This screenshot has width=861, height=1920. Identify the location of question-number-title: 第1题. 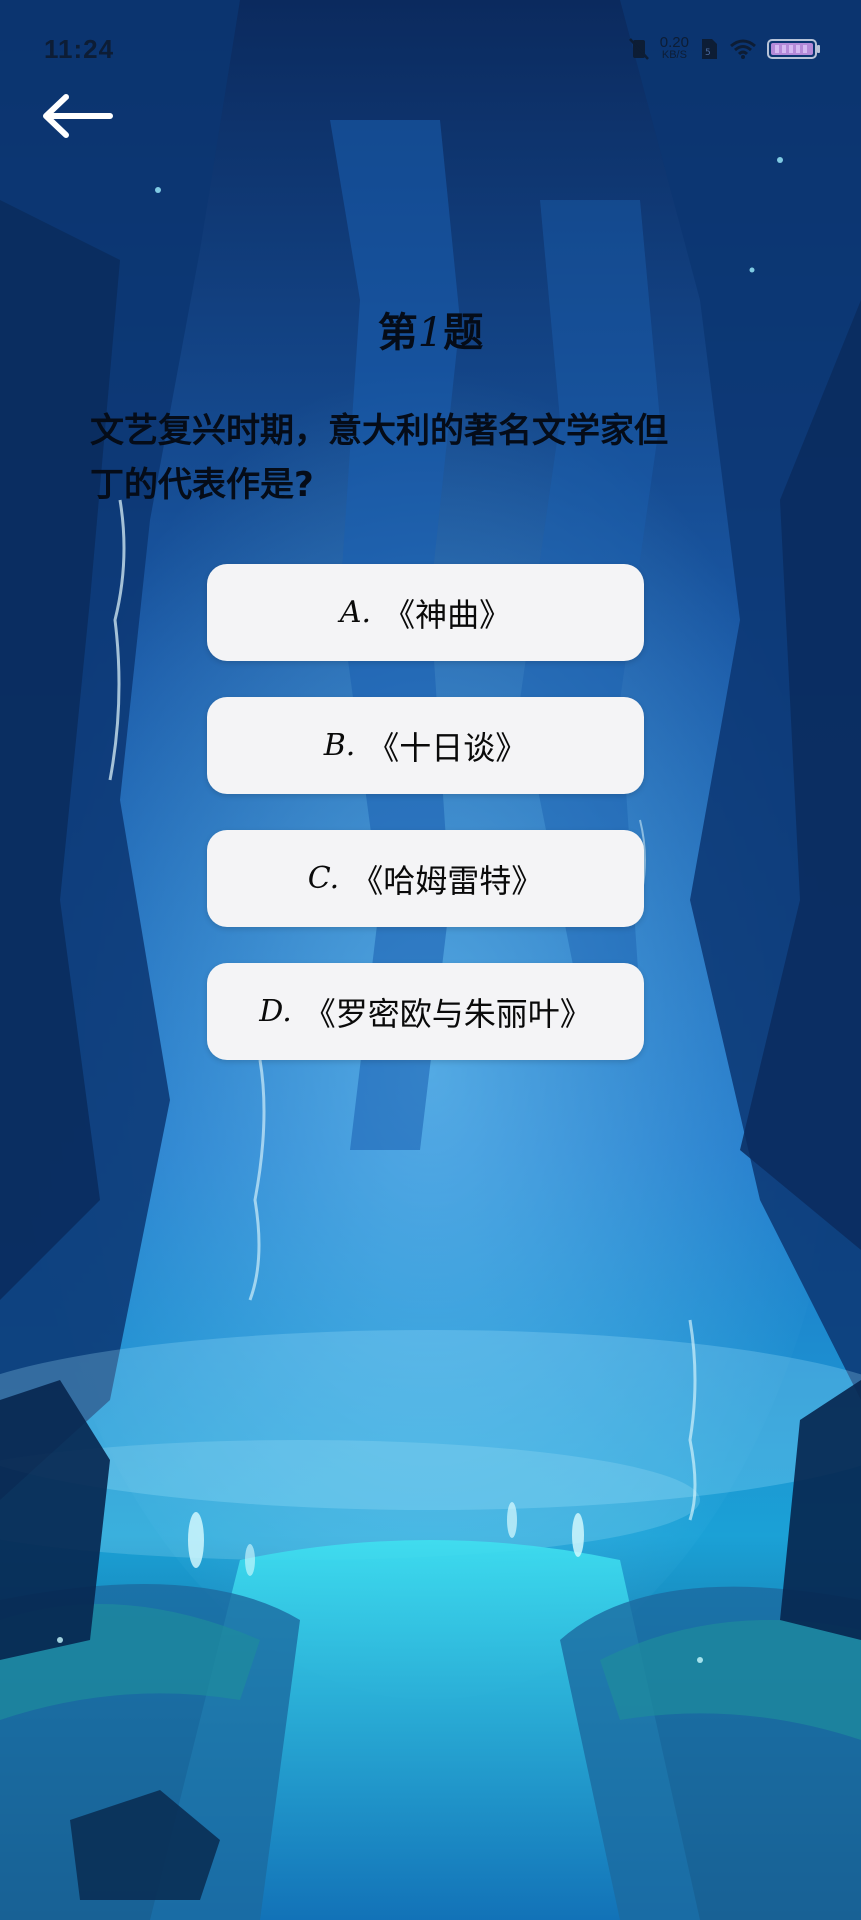
(430, 329).